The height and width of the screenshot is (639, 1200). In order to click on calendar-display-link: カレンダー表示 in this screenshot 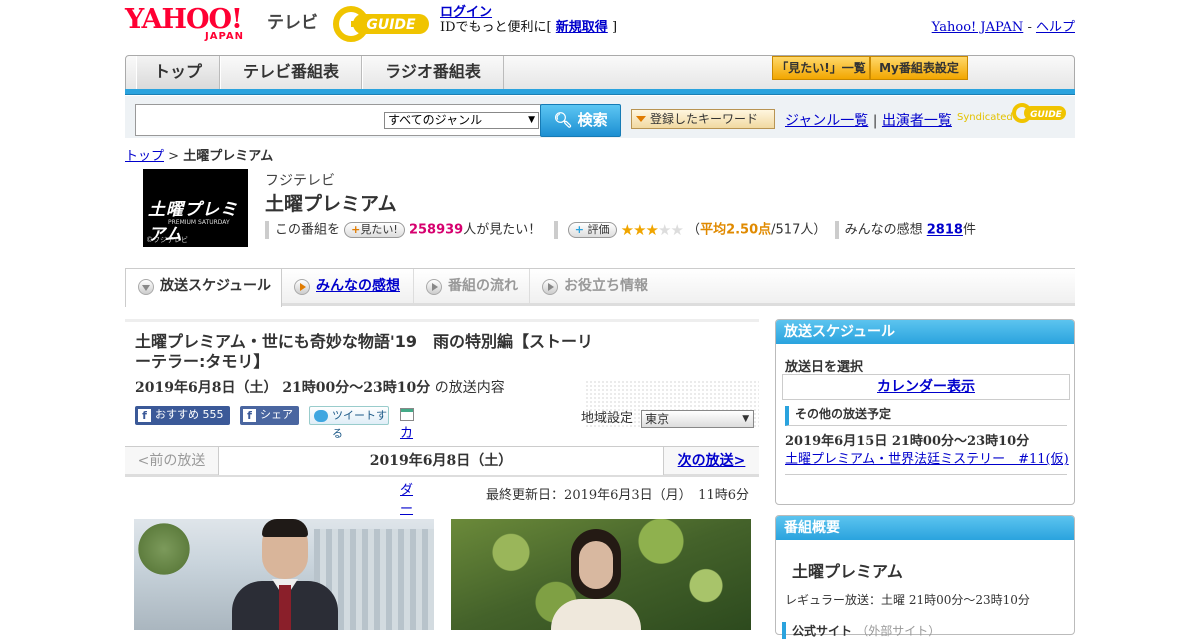, I will do `click(926, 387)`.